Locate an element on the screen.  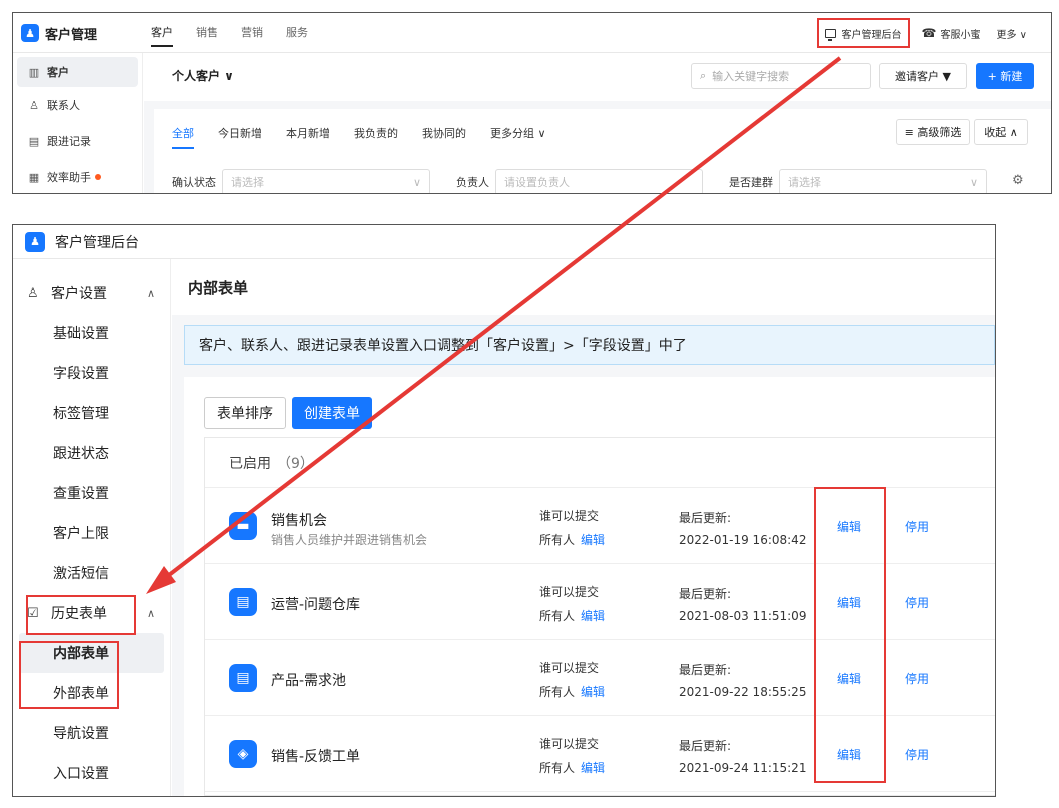
sidebar-item-dedup-settings: 查重设置 is located at coordinates (91, 493).